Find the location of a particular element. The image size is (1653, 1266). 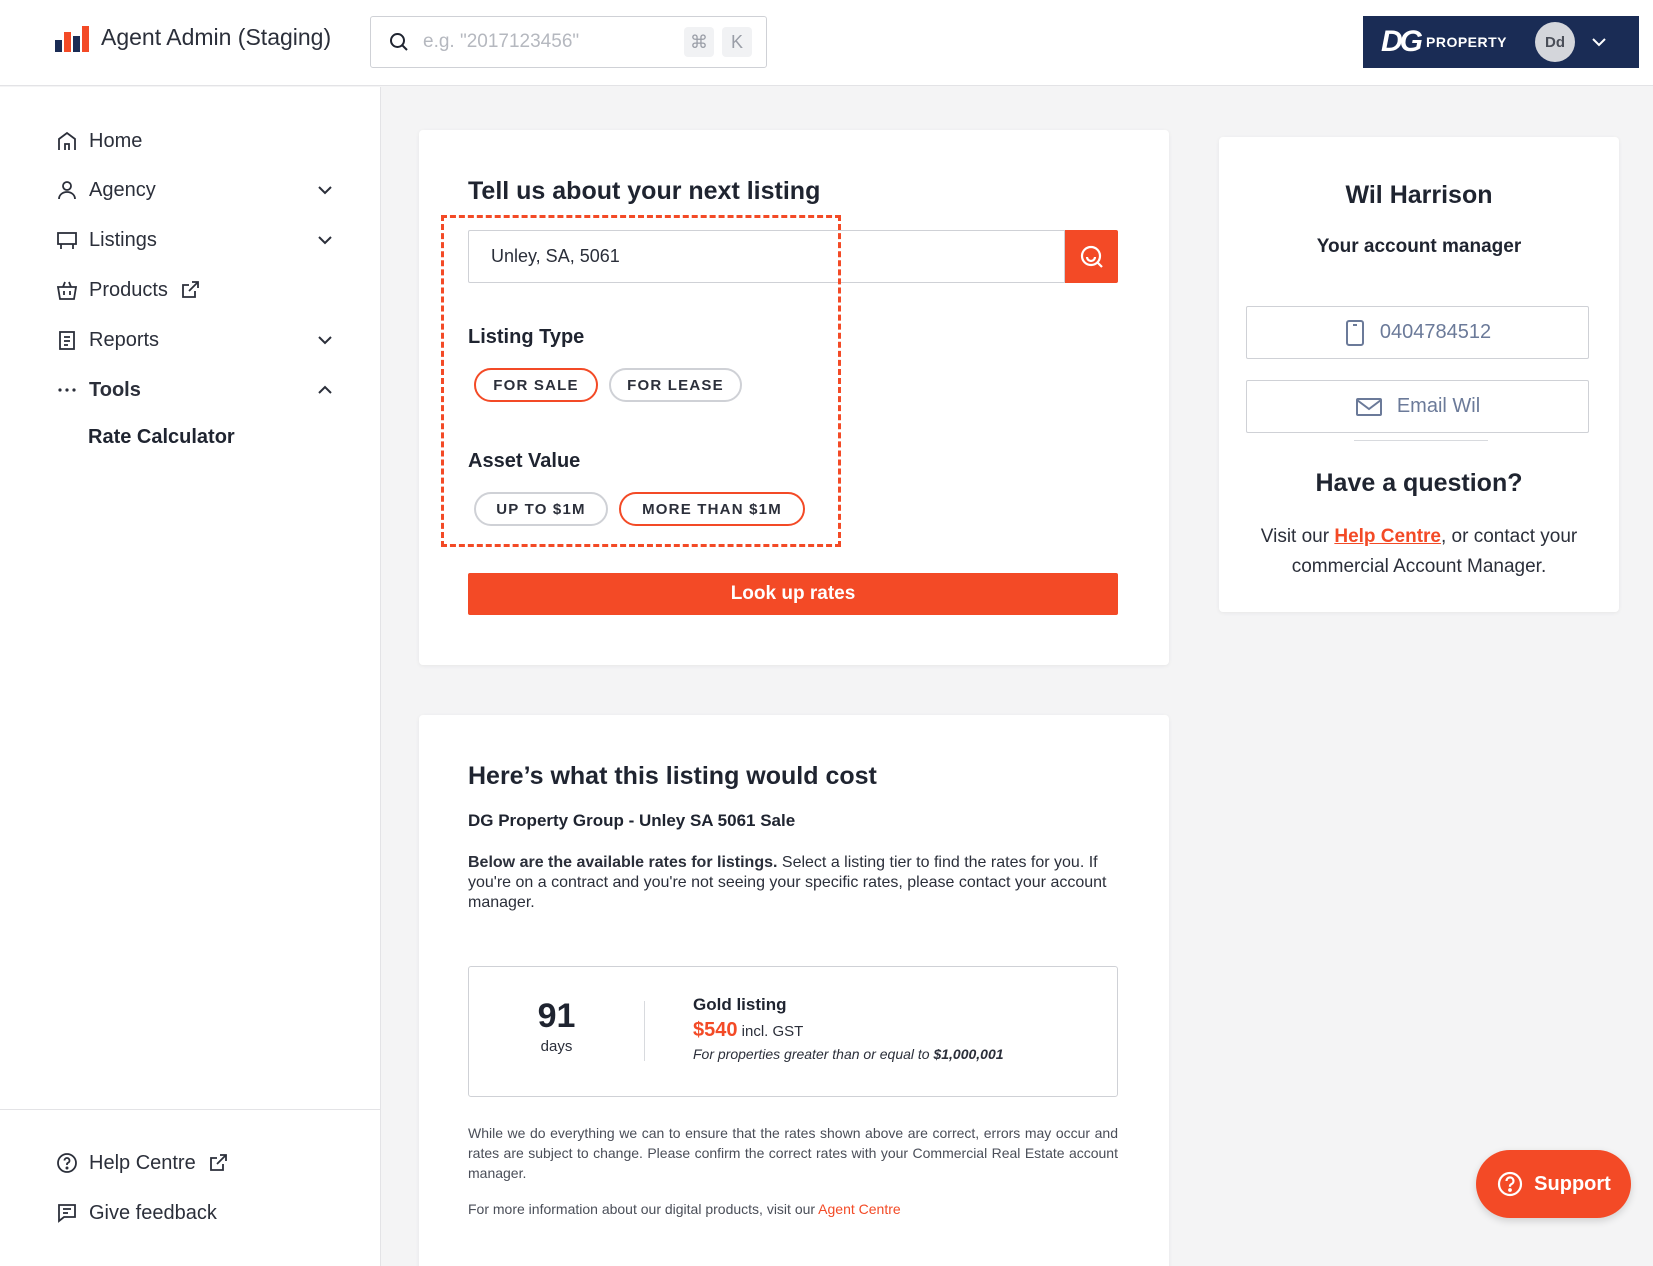

sidebar-item-listings: Listings is located at coordinates (195, 240).